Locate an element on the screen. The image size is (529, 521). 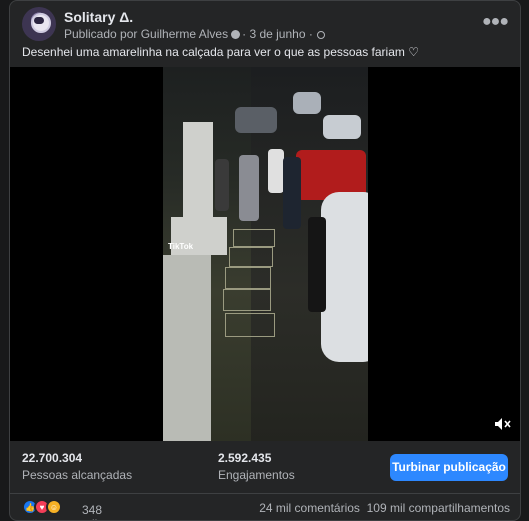
car-gray is located at coordinates (256, 120).